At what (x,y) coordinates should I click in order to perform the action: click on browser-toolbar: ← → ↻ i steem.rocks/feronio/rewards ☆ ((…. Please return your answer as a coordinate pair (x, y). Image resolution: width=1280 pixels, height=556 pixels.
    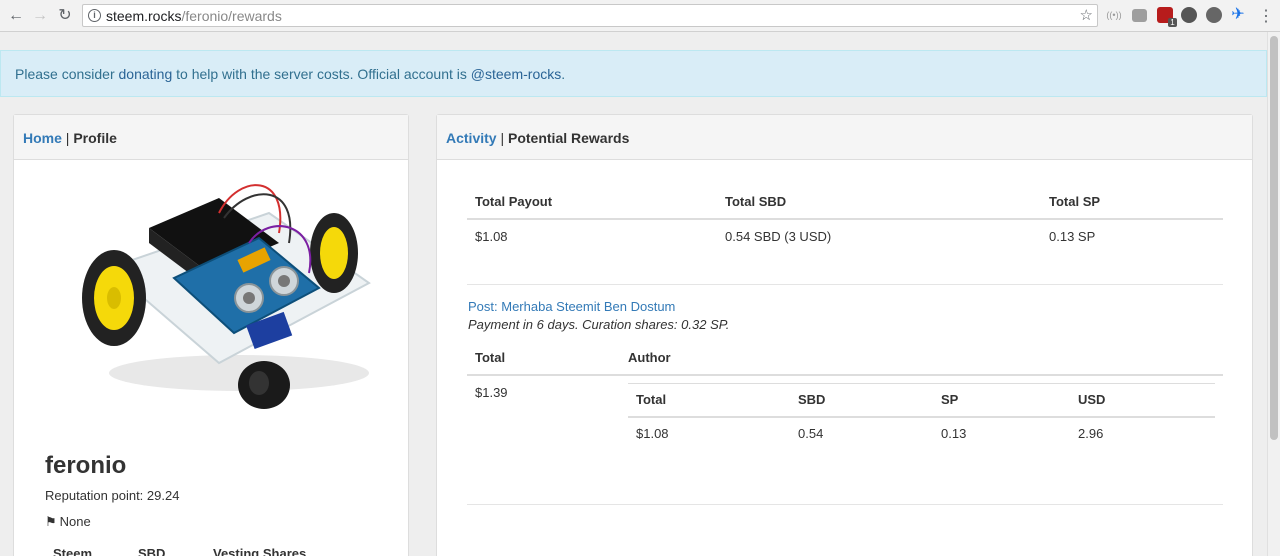
    Looking at the image, I should click on (640, 16).